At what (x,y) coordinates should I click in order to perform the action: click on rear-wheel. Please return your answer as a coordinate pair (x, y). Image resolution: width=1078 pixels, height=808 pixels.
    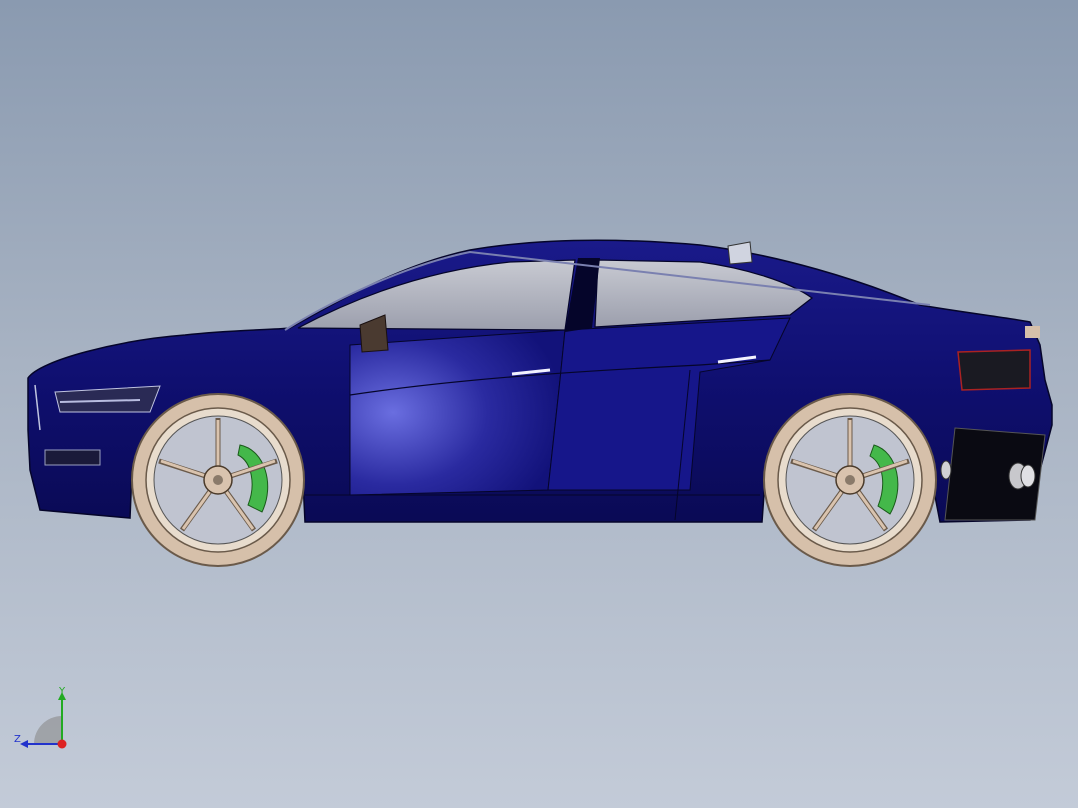
    Looking at the image, I should click on (850, 480).